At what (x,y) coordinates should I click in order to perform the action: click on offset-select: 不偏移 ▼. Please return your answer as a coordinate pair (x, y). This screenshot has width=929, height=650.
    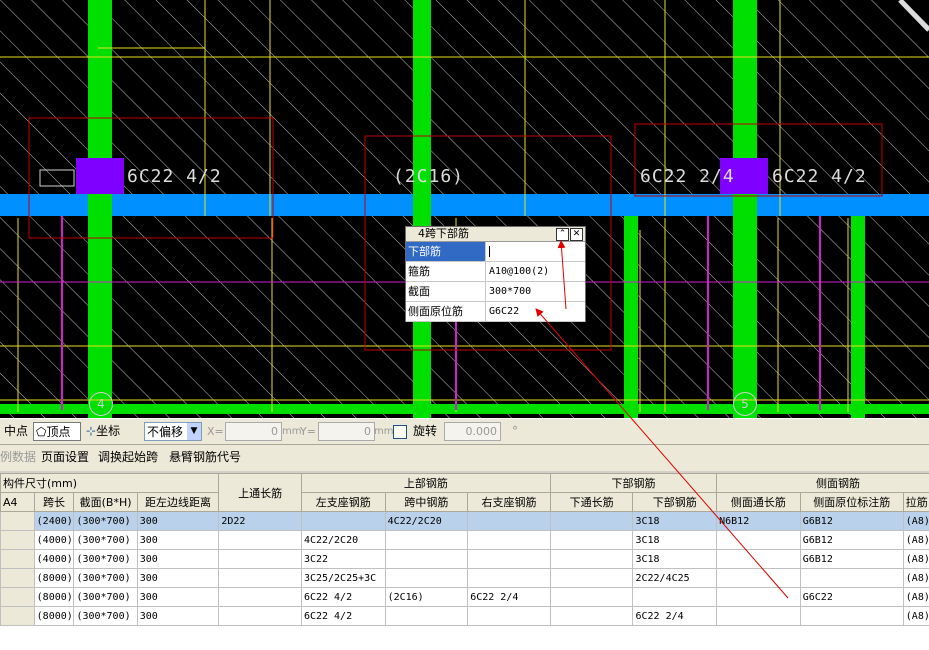
    Looking at the image, I should click on (173, 431).